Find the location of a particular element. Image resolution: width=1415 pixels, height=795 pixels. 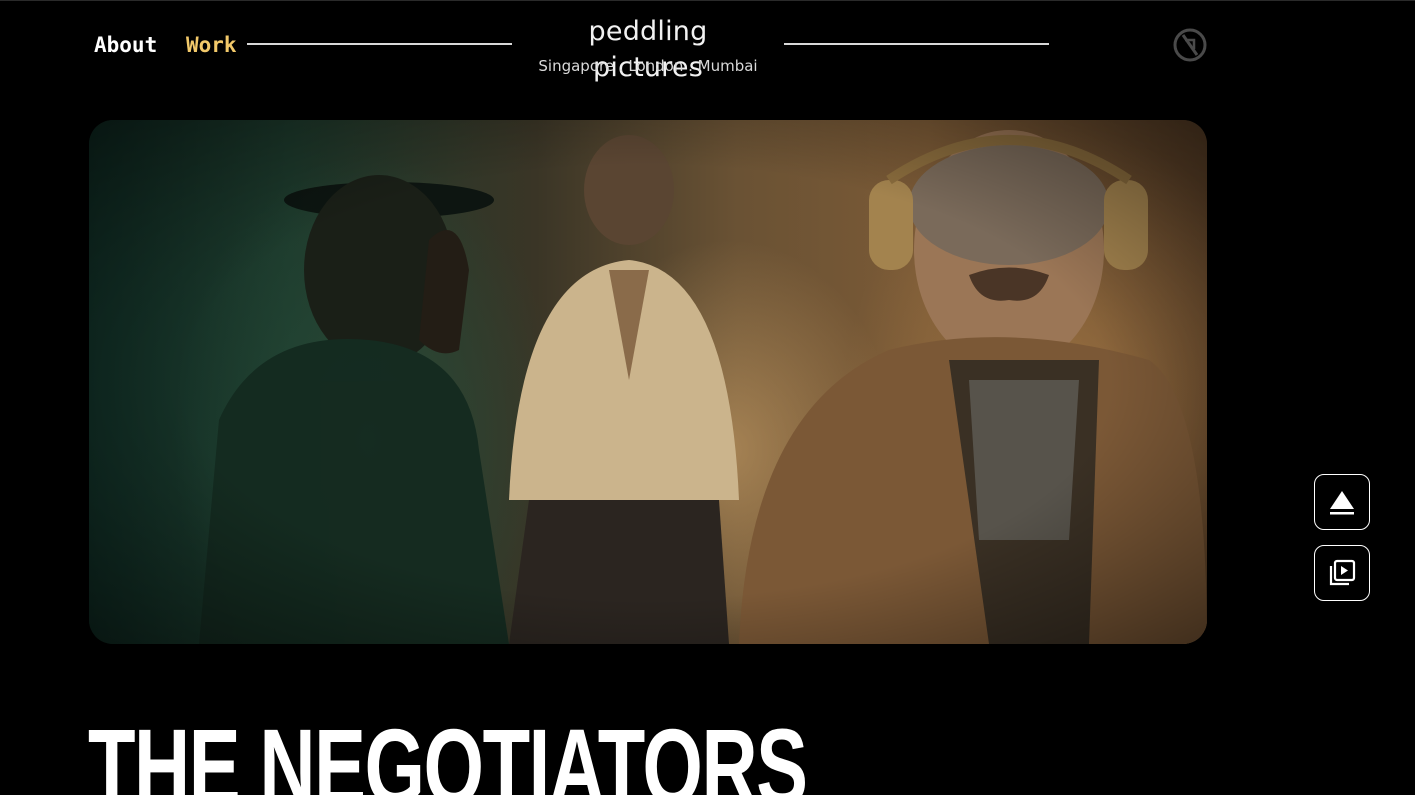

eject-up-icon is located at coordinates (1342, 503).